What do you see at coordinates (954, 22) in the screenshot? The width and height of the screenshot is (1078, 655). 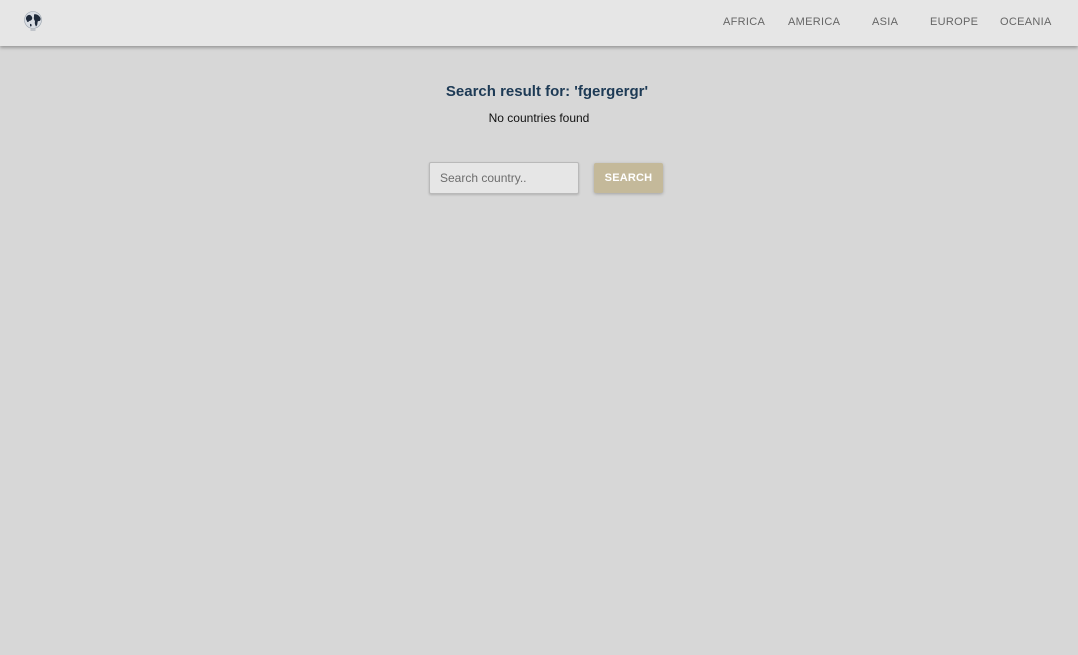 I see `nav-link-europe: EUROPE` at bounding box center [954, 22].